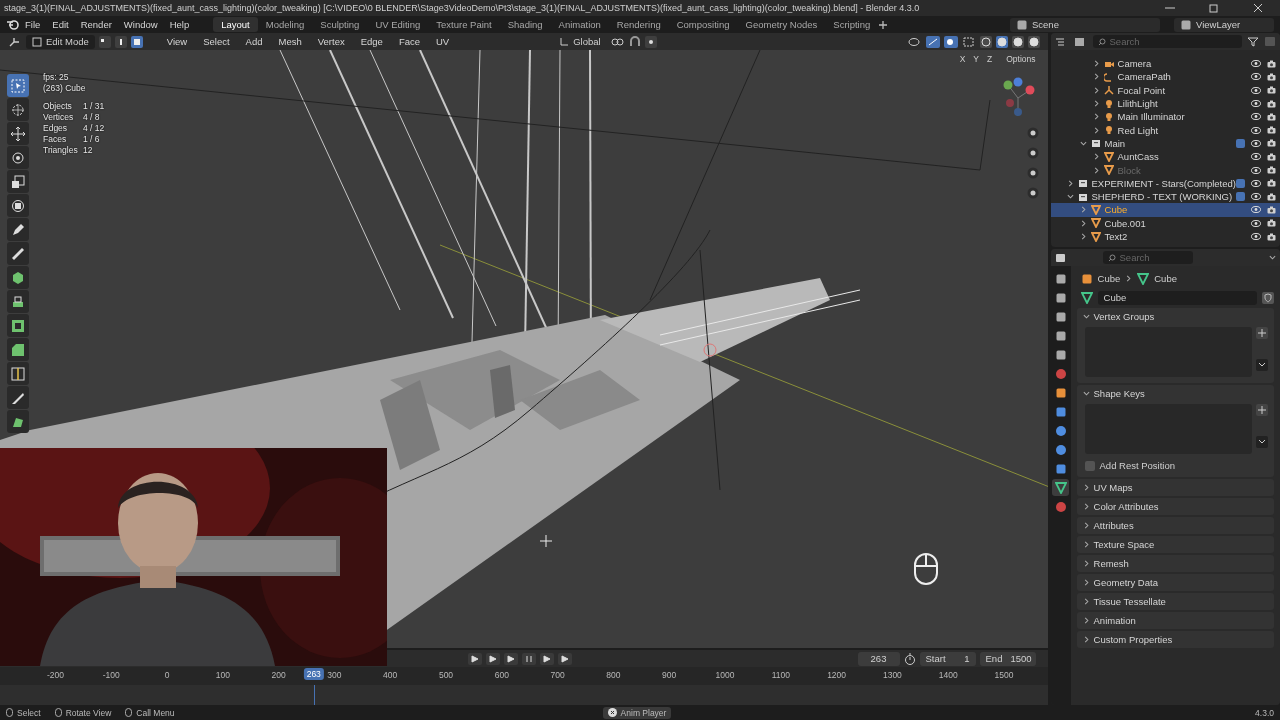  What do you see at coordinates (883, 24) in the screenshot?
I see `add-icon` at bounding box center [883, 24].